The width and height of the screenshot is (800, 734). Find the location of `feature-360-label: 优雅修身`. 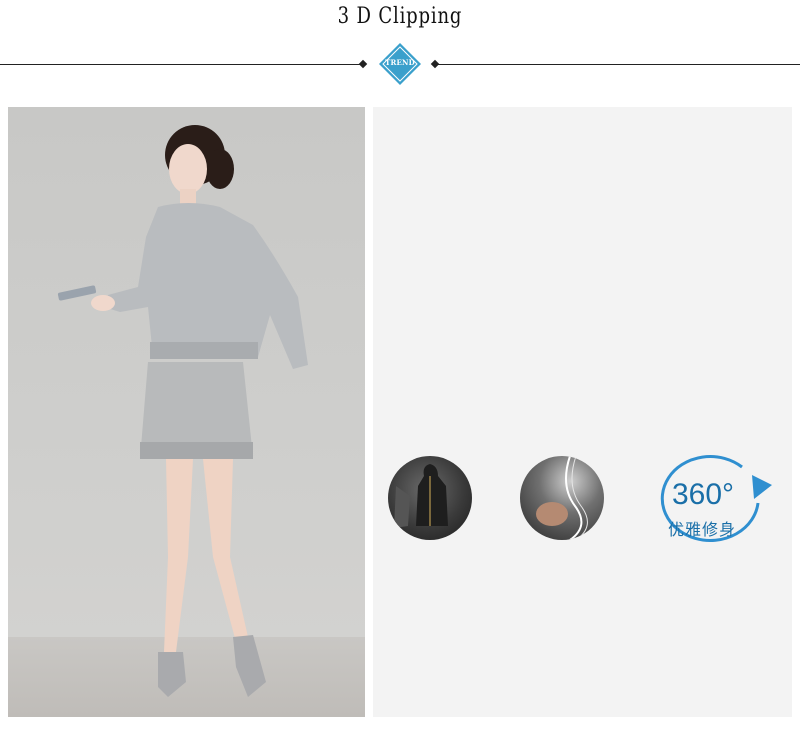

feature-360-label: 优雅修身 is located at coordinates (702, 529).